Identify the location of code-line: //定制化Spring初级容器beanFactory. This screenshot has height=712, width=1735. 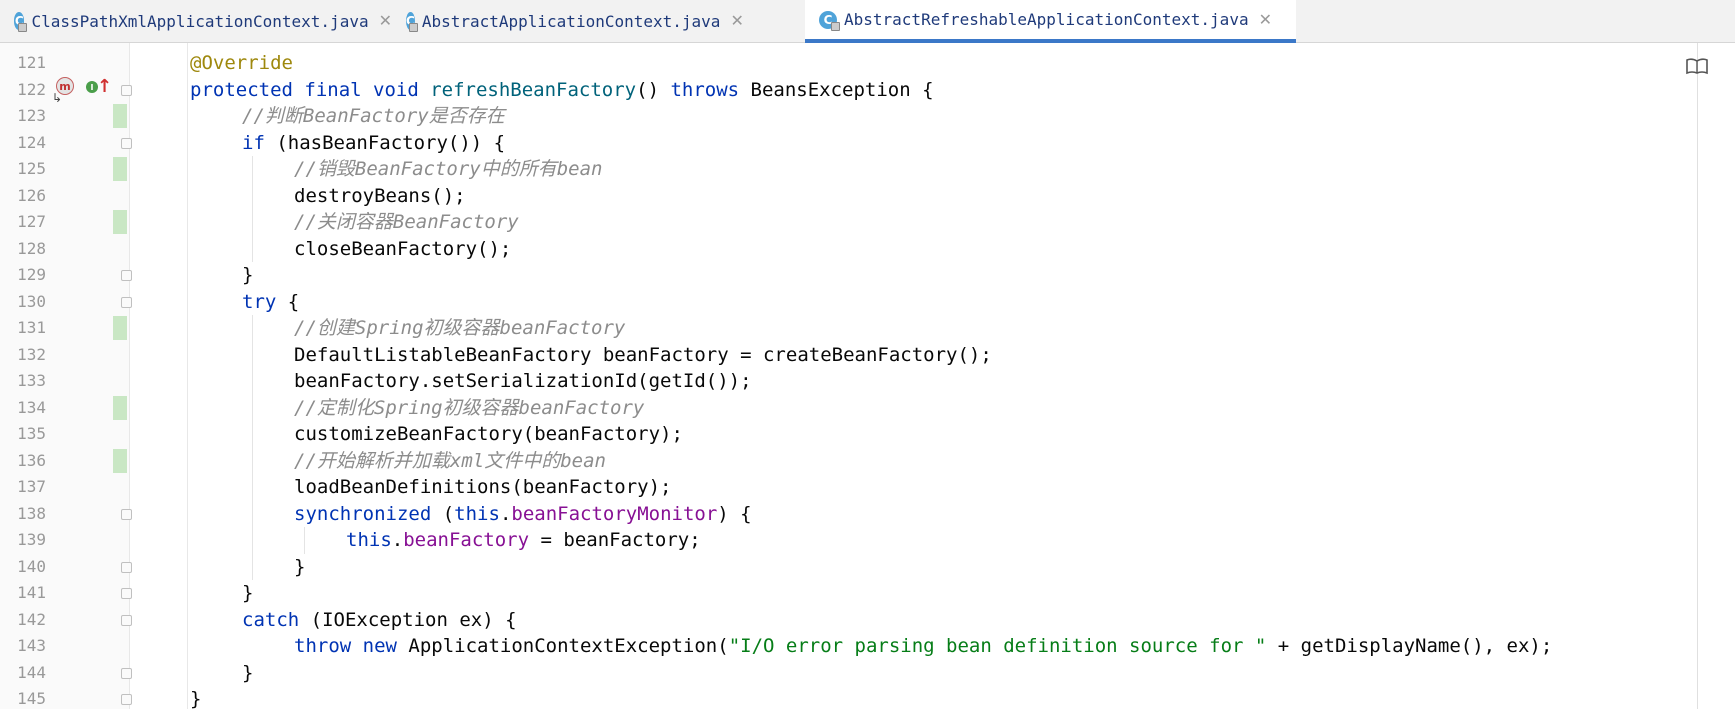
(469, 408).